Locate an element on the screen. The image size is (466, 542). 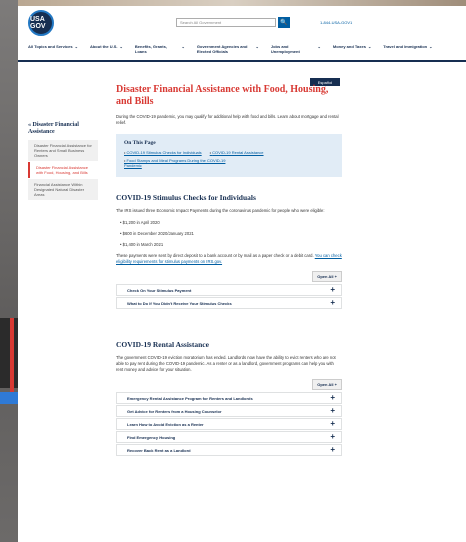
nav-label: Money and Taxes is located at coordinates (349, 46).